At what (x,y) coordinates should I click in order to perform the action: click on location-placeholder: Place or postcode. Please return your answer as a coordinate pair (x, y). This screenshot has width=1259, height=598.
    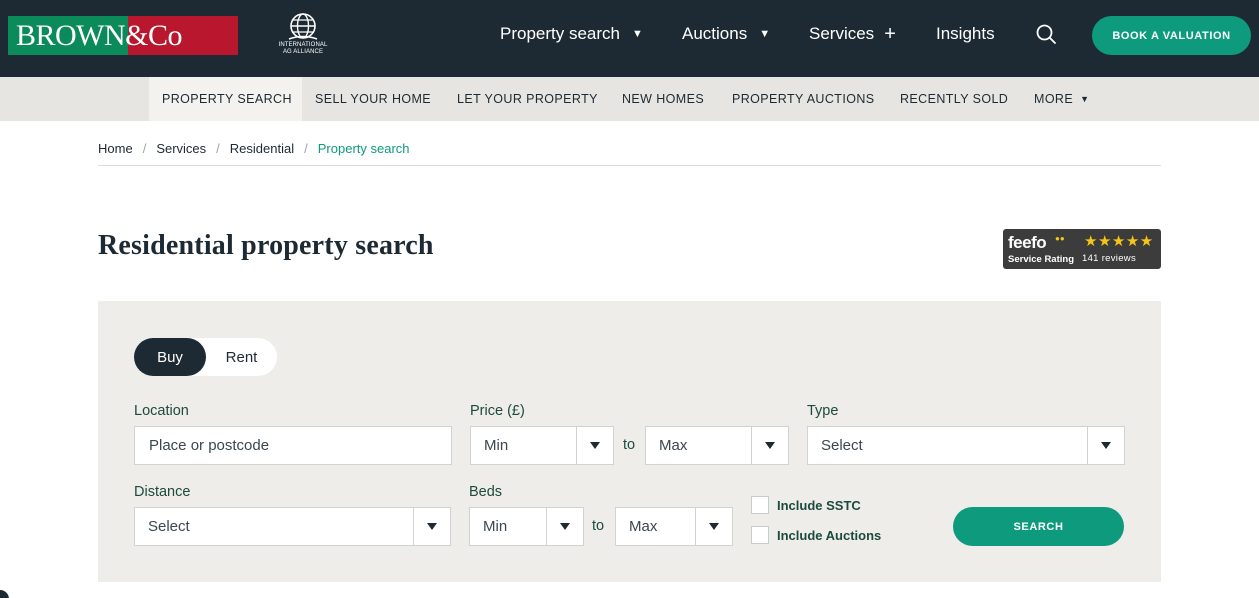
    Looking at the image, I should click on (209, 445).